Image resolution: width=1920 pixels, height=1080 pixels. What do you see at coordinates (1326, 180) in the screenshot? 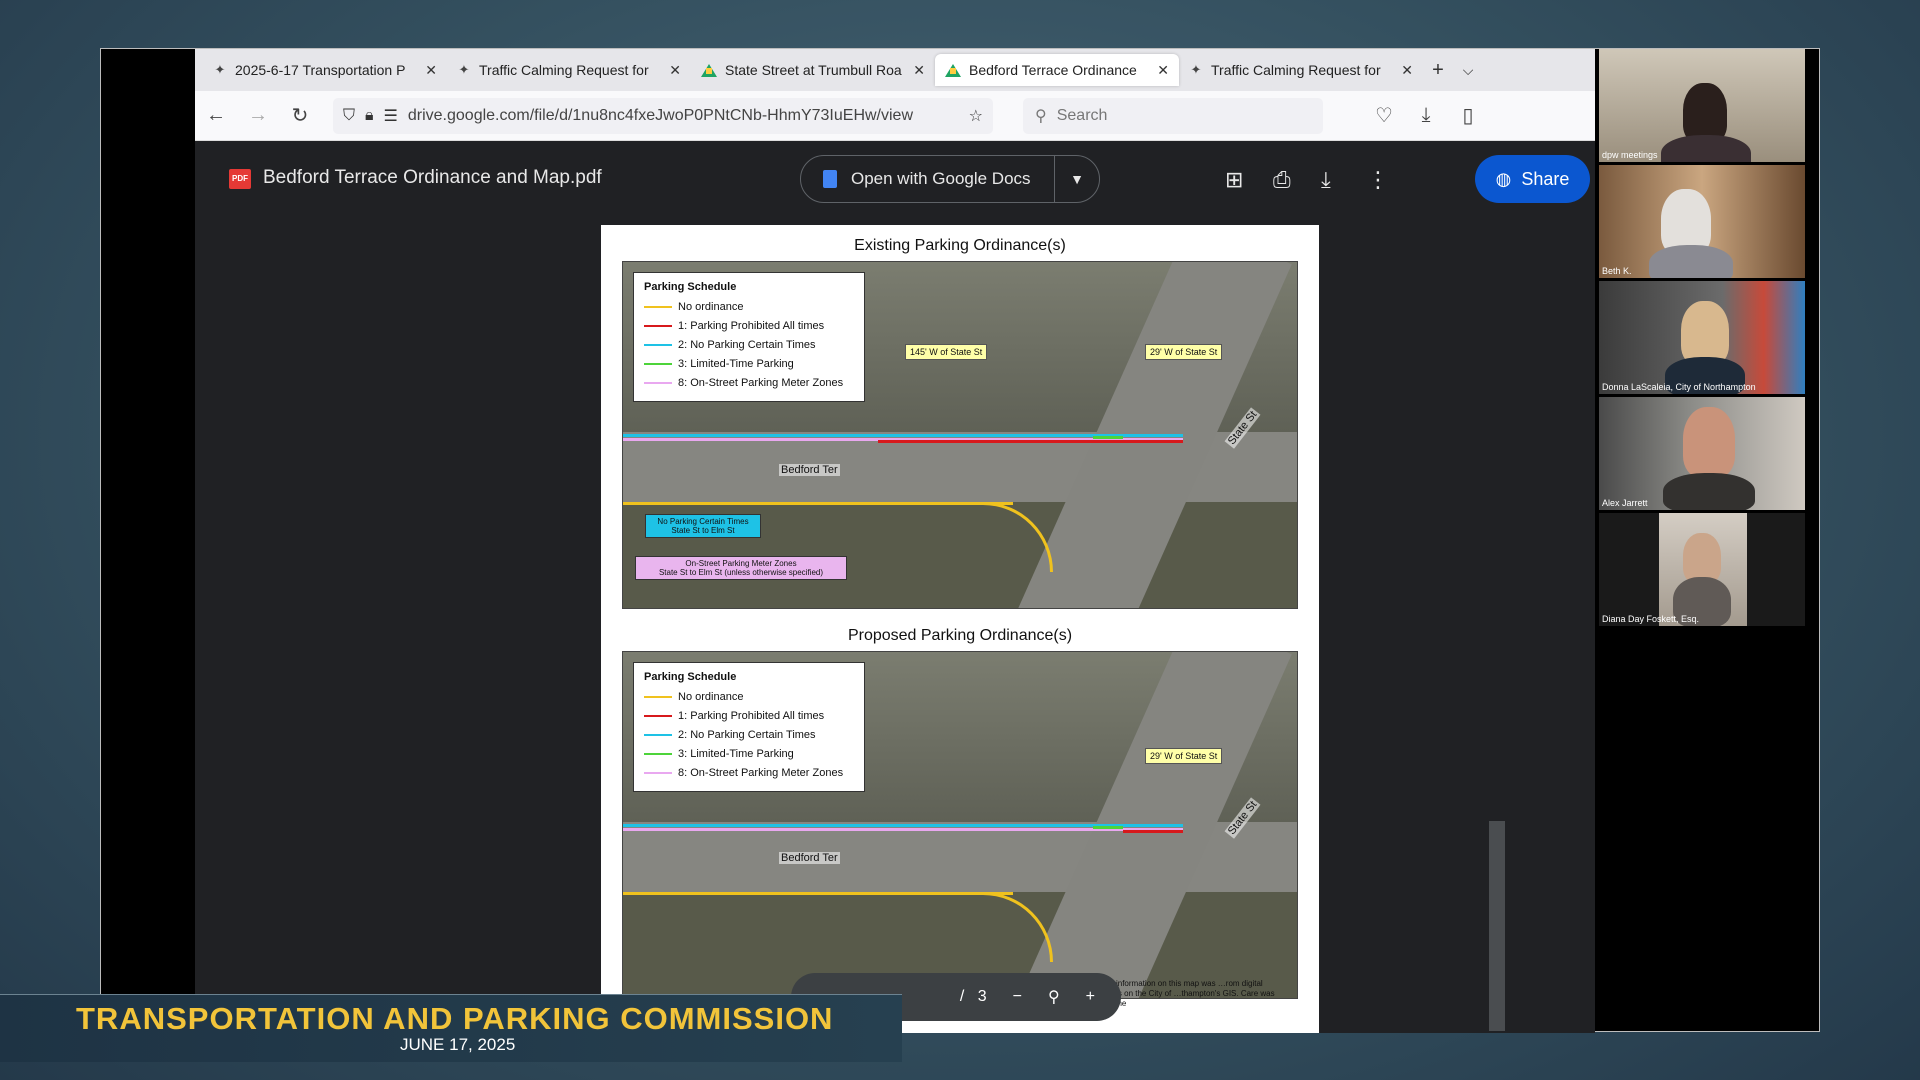
I see `download-icon: ⤓` at bounding box center [1326, 180].